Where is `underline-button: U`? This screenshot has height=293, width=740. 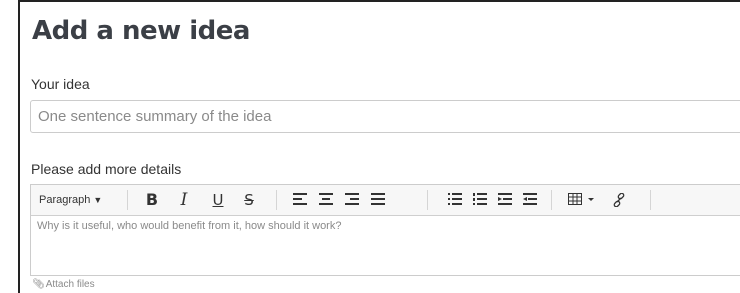 underline-button: U is located at coordinates (218, 200).